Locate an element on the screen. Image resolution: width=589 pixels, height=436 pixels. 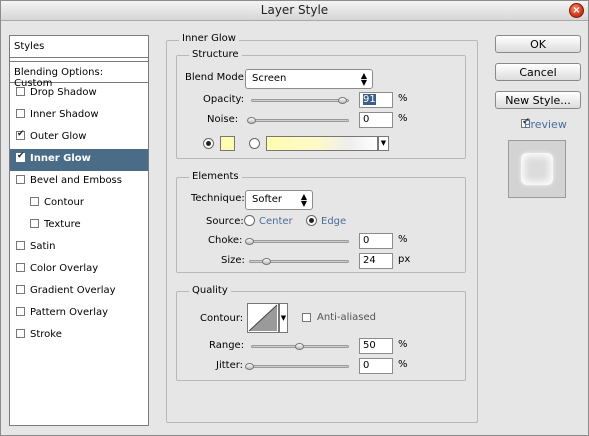
noise-unit: % is located at coordinates (403, 118).